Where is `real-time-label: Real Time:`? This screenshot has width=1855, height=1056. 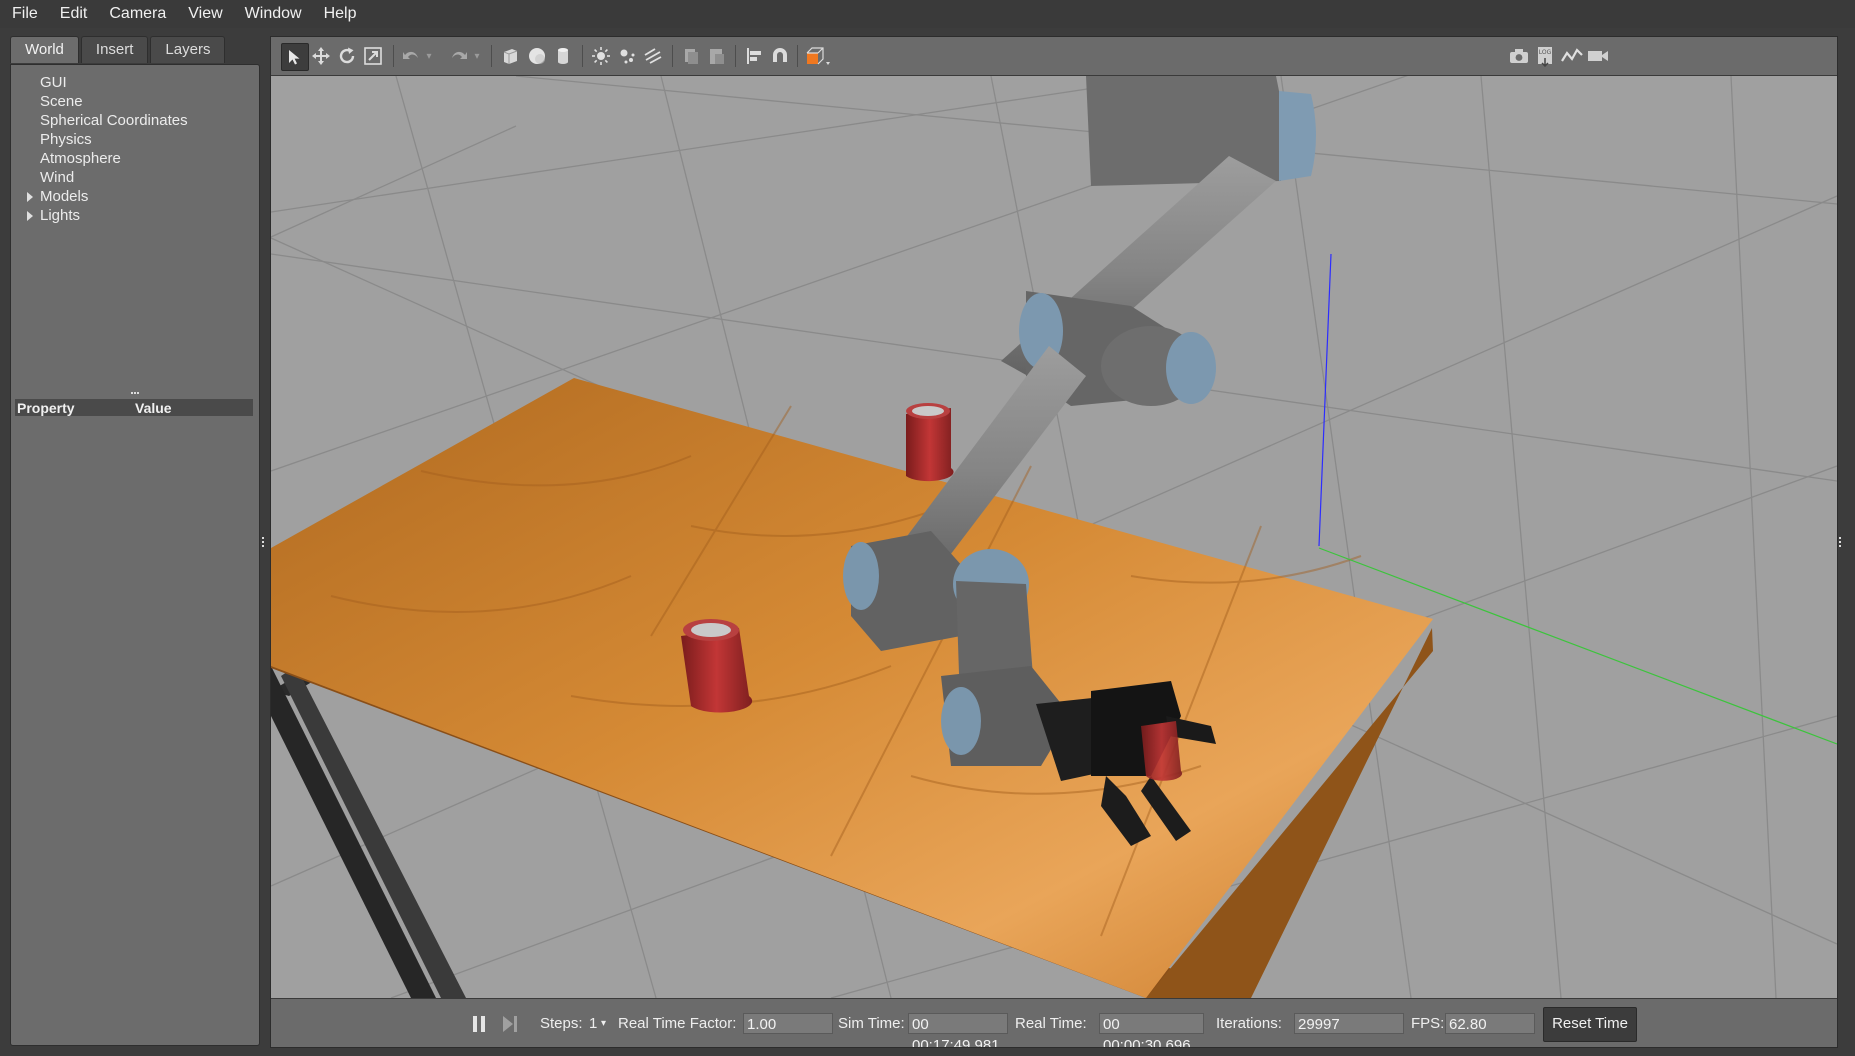 real-time-label: Real Time: is located at coordinates (1051, 1023).